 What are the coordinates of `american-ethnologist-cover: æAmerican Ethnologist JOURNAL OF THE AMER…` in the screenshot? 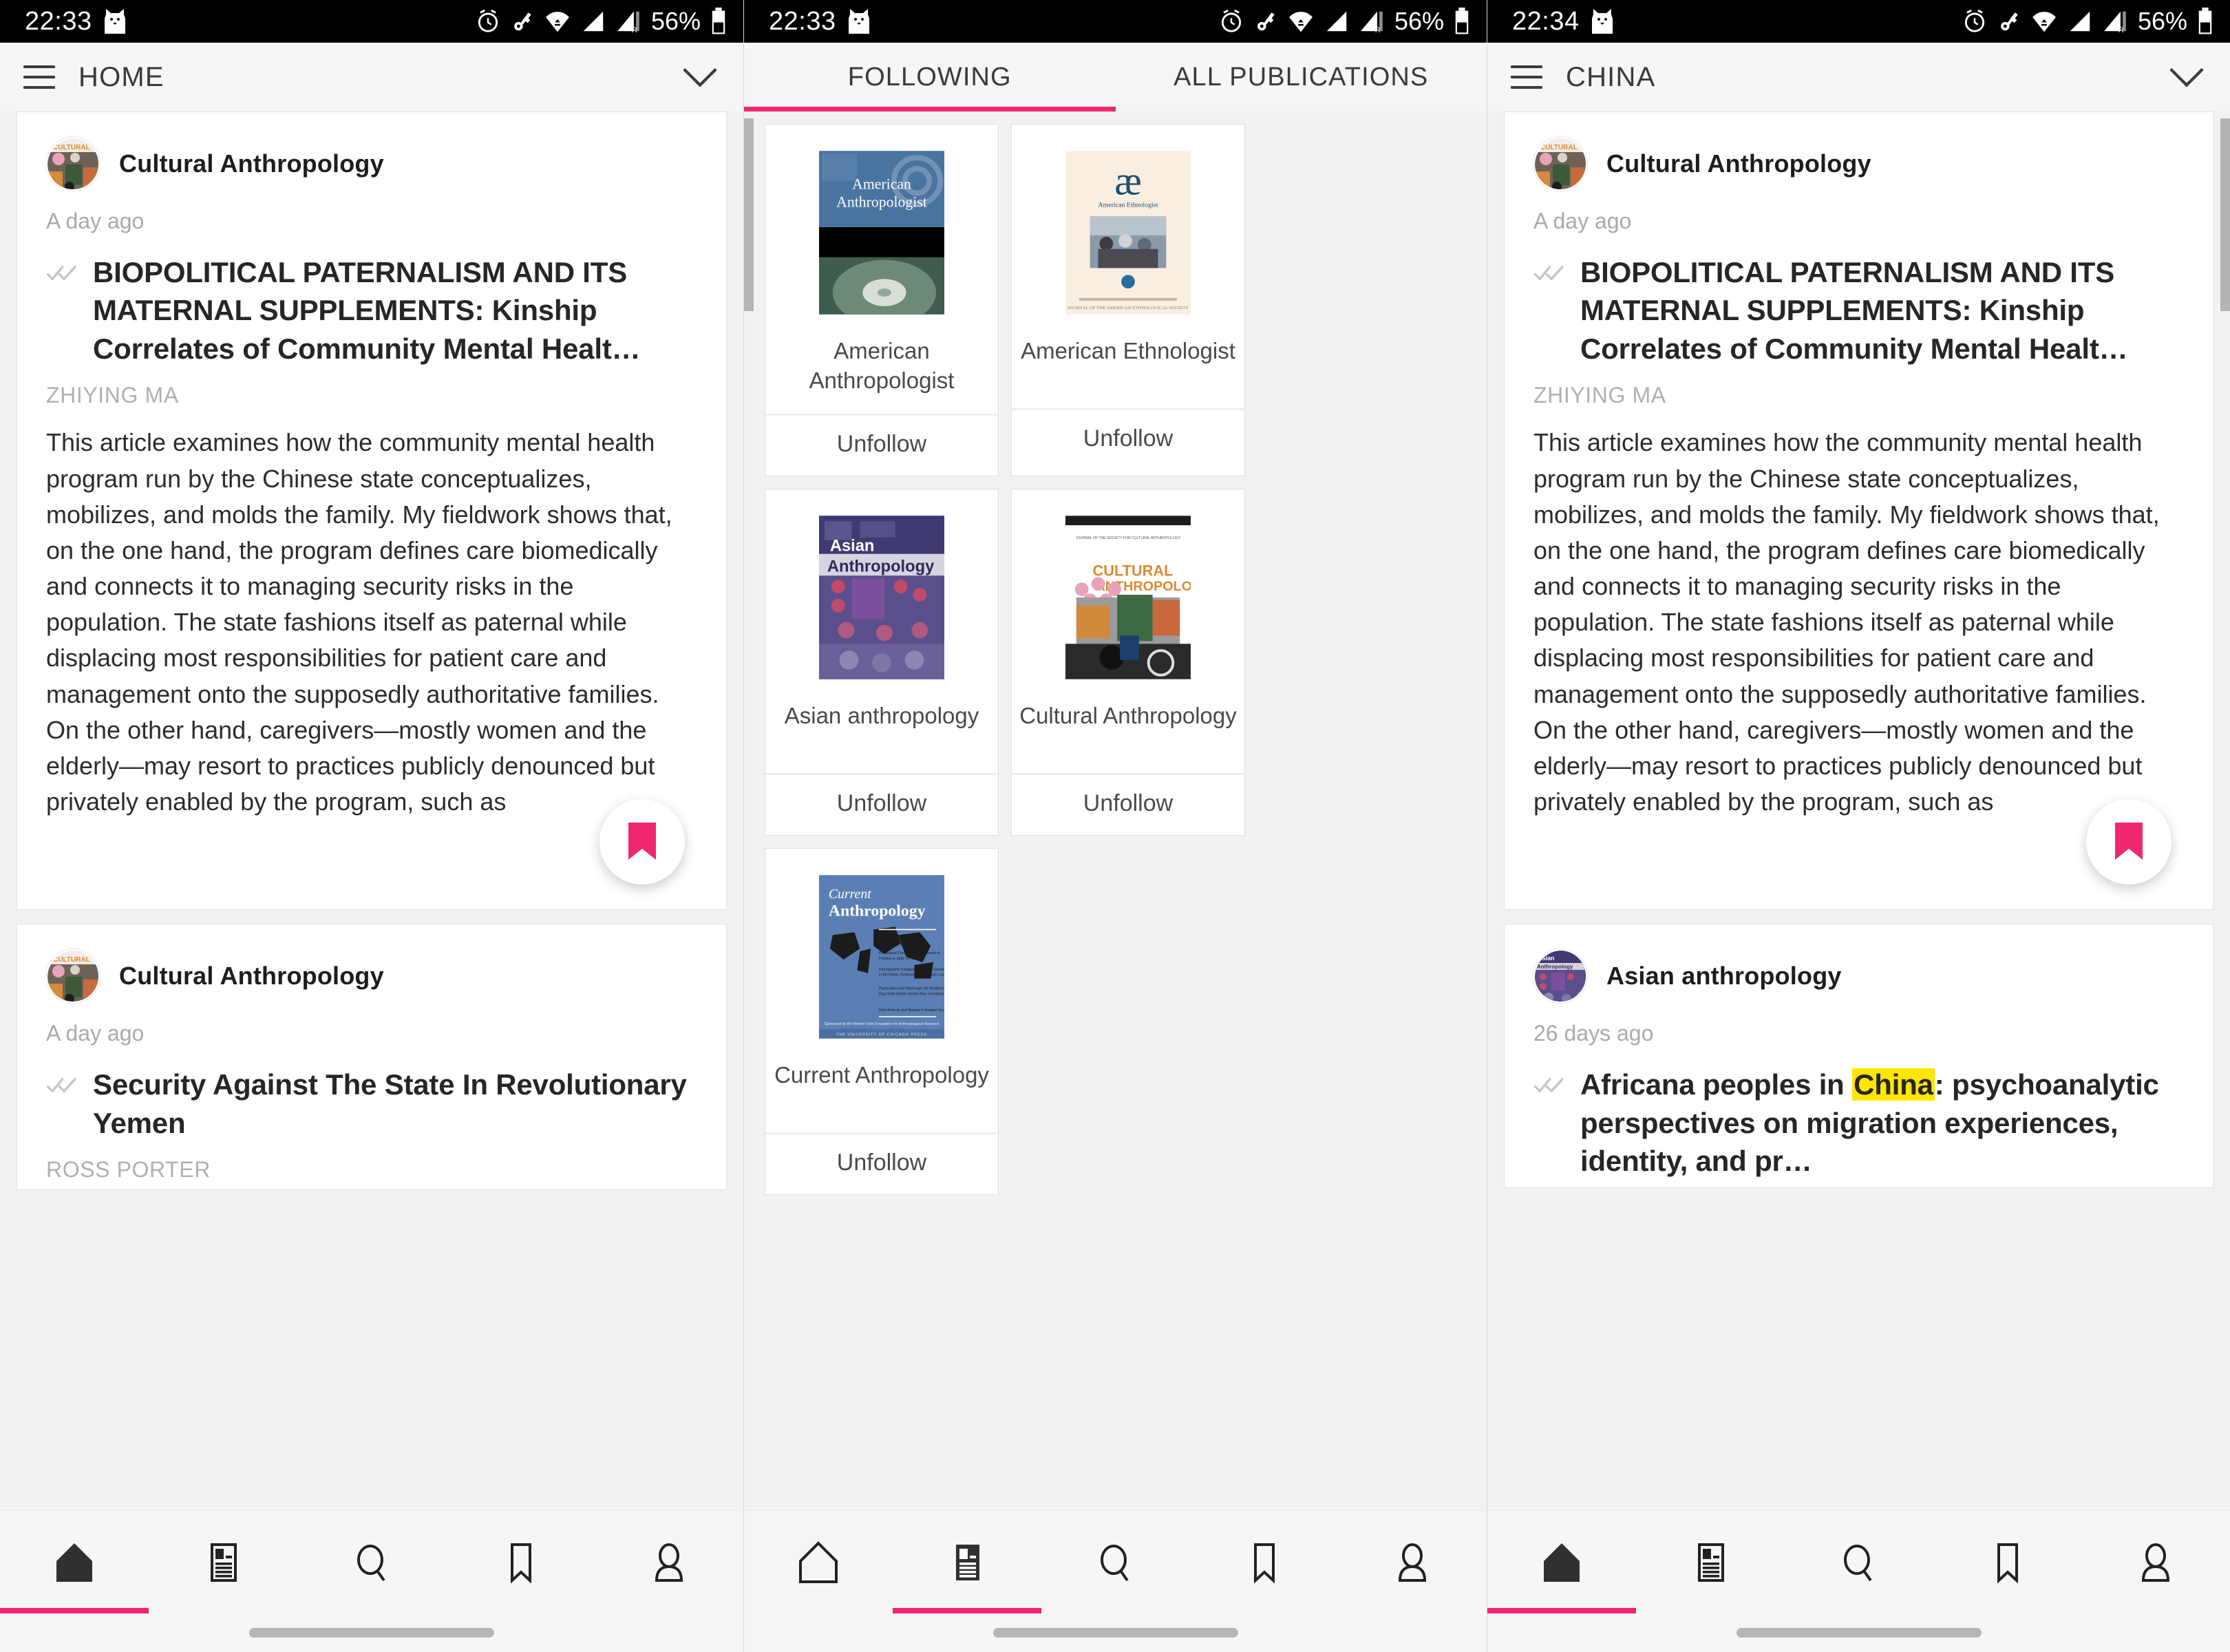 It's located at (1128, 233).